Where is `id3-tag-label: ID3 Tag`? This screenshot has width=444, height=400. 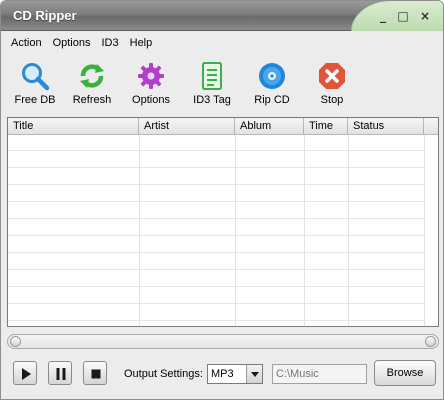
id3-tag-label: ID3 Tag is located at coordinates (212, 100).